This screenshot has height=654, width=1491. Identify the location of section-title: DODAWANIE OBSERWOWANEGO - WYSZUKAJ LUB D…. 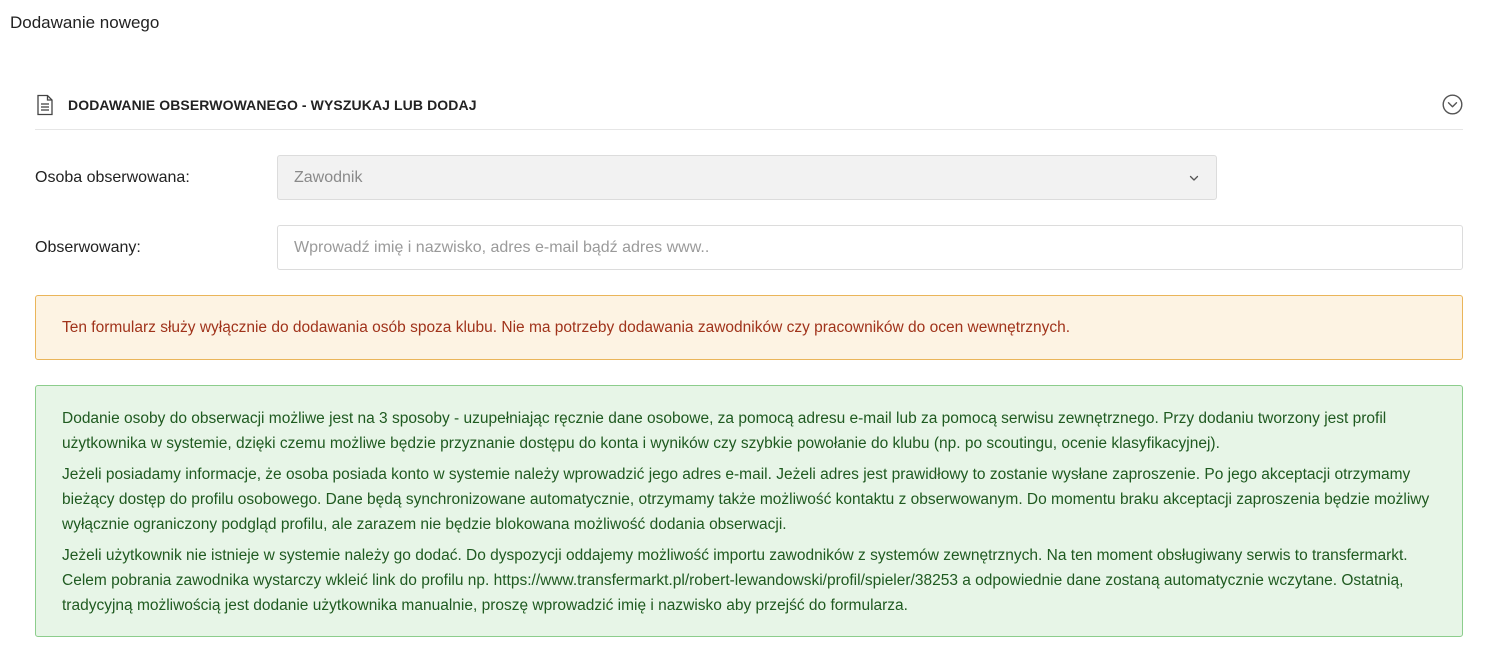
(272, 104).